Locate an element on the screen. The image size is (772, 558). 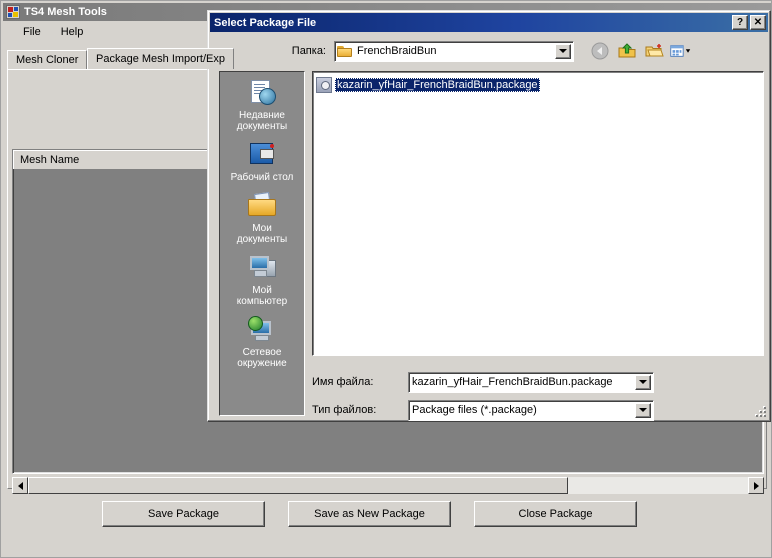
main-window-title: TS4 Mesh Tools is located at coordinates (65, 12).